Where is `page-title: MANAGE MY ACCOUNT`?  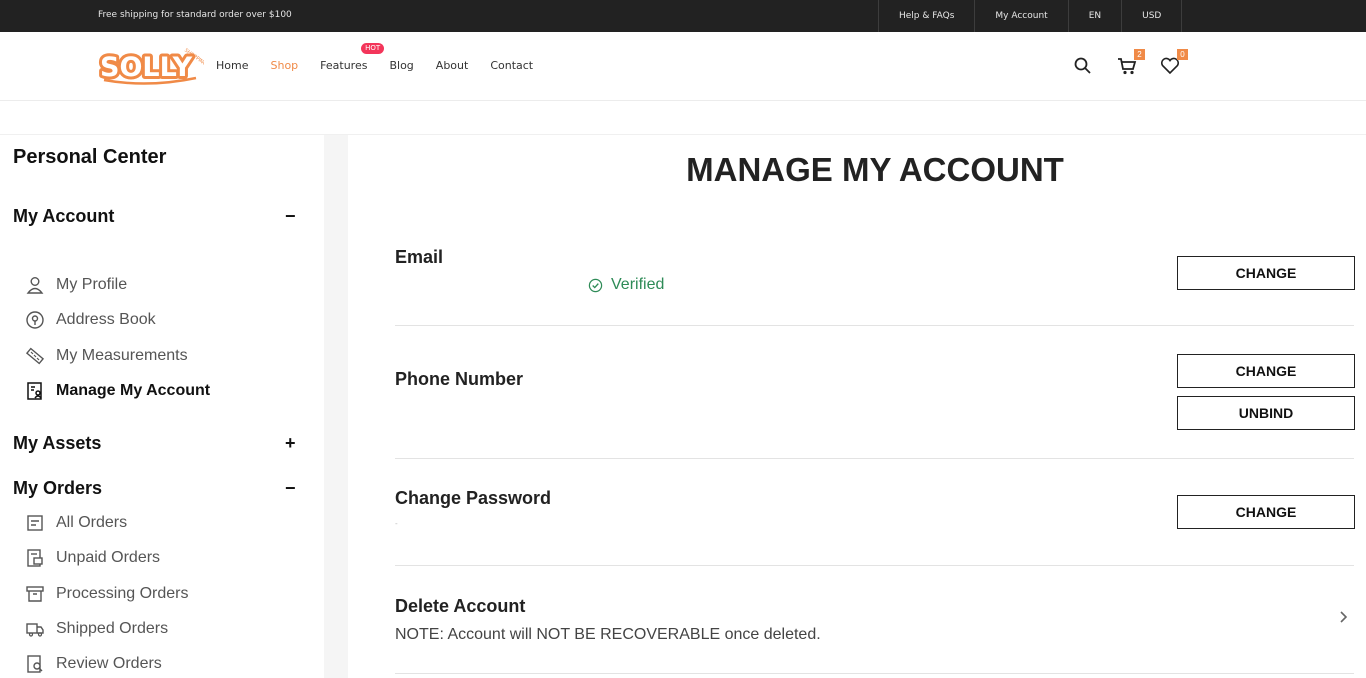 page-title: MANAGE MY ACCOUNT is located at coordinates (875, 169).